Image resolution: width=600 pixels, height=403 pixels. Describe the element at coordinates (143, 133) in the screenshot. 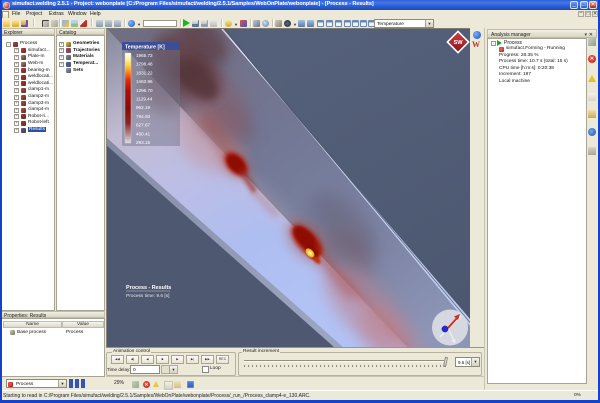

I see `svg-text: 460.41` at that location.